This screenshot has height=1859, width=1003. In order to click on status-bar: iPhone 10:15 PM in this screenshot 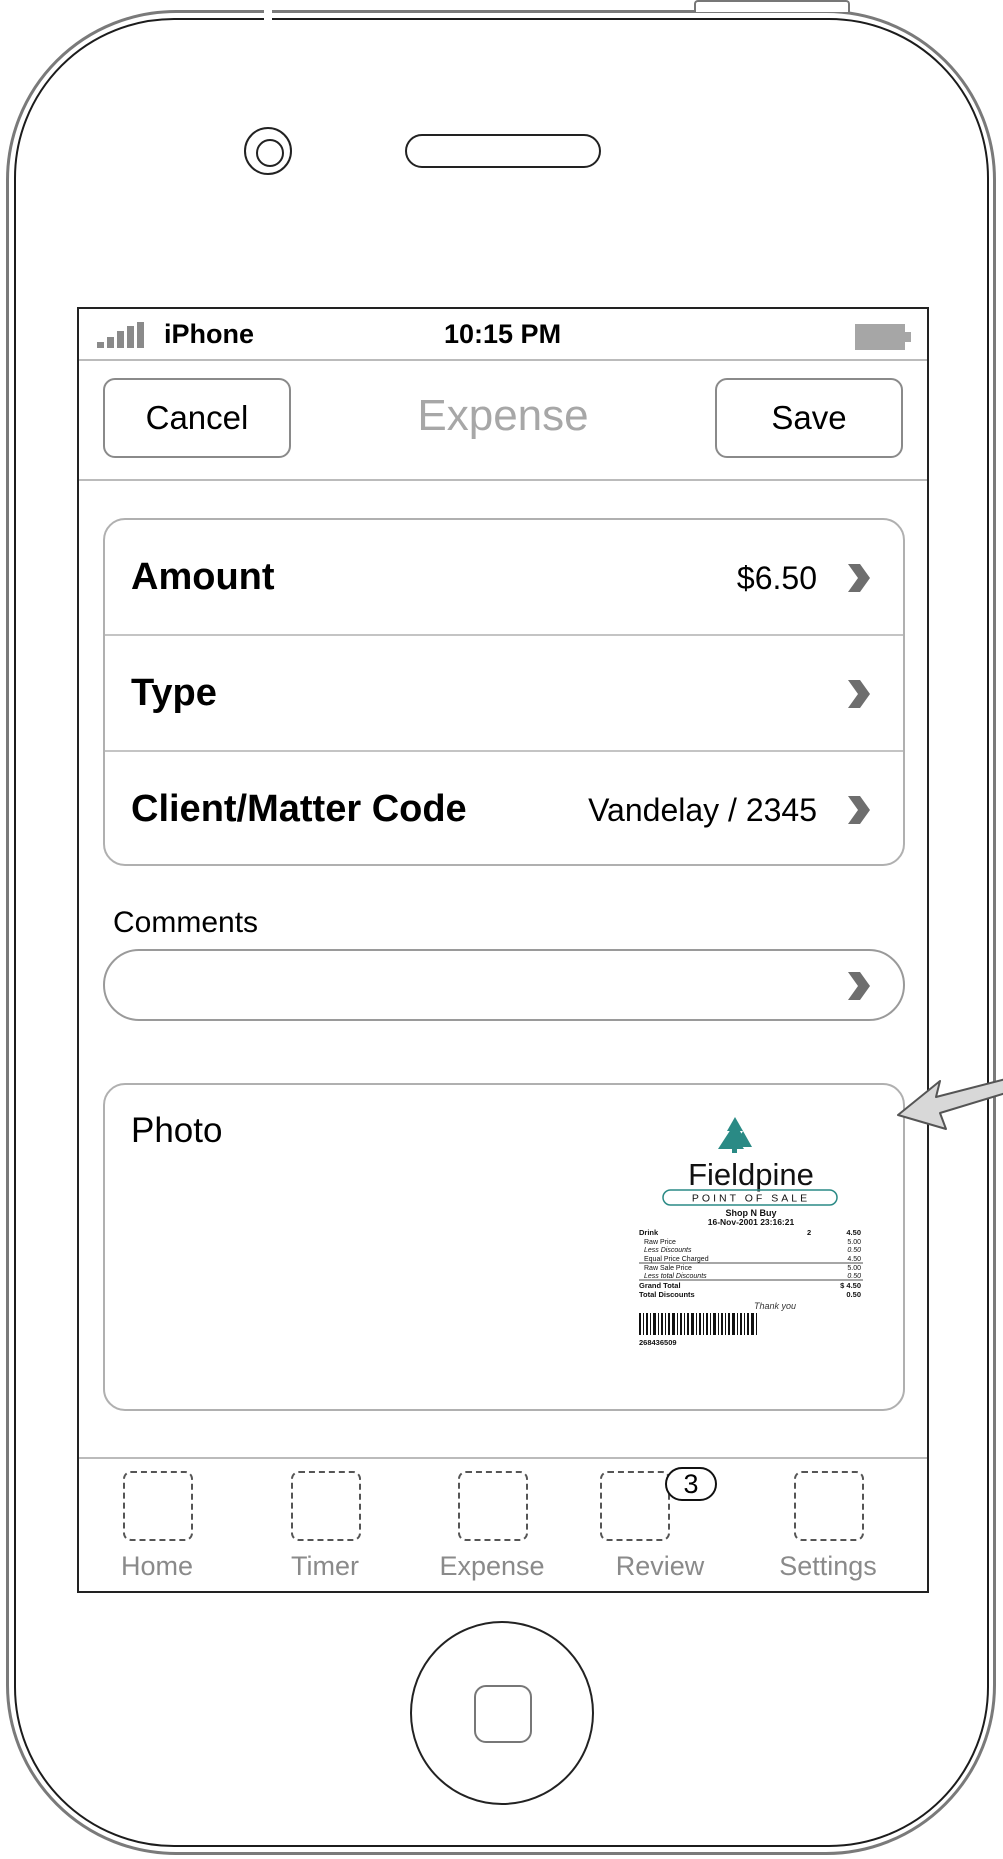, I will do `click(503, 335)`.